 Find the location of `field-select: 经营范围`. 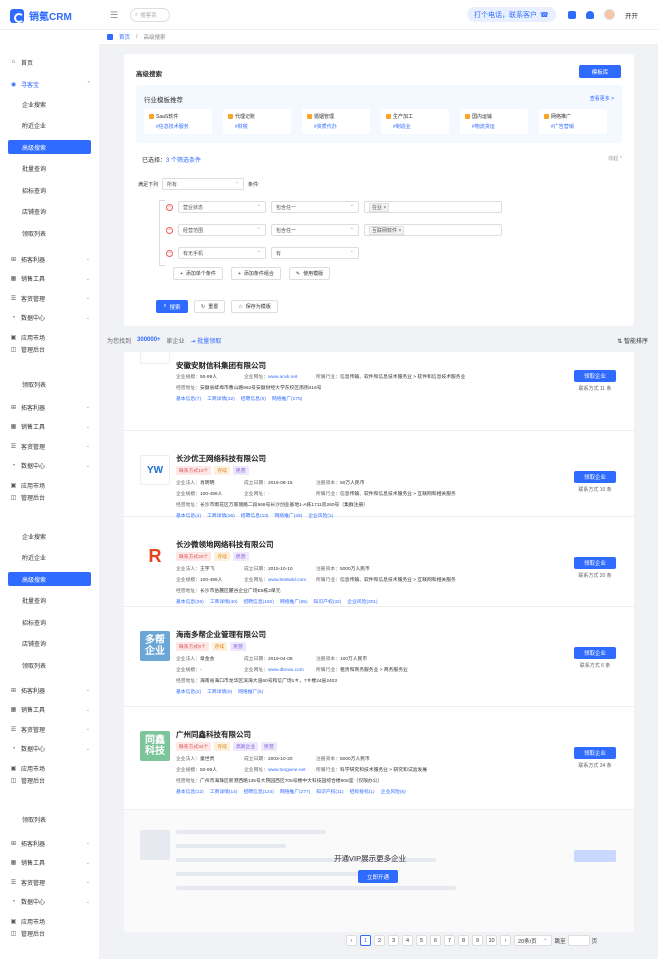

field-select: 经营范围 is located at coordinates (222, 230).